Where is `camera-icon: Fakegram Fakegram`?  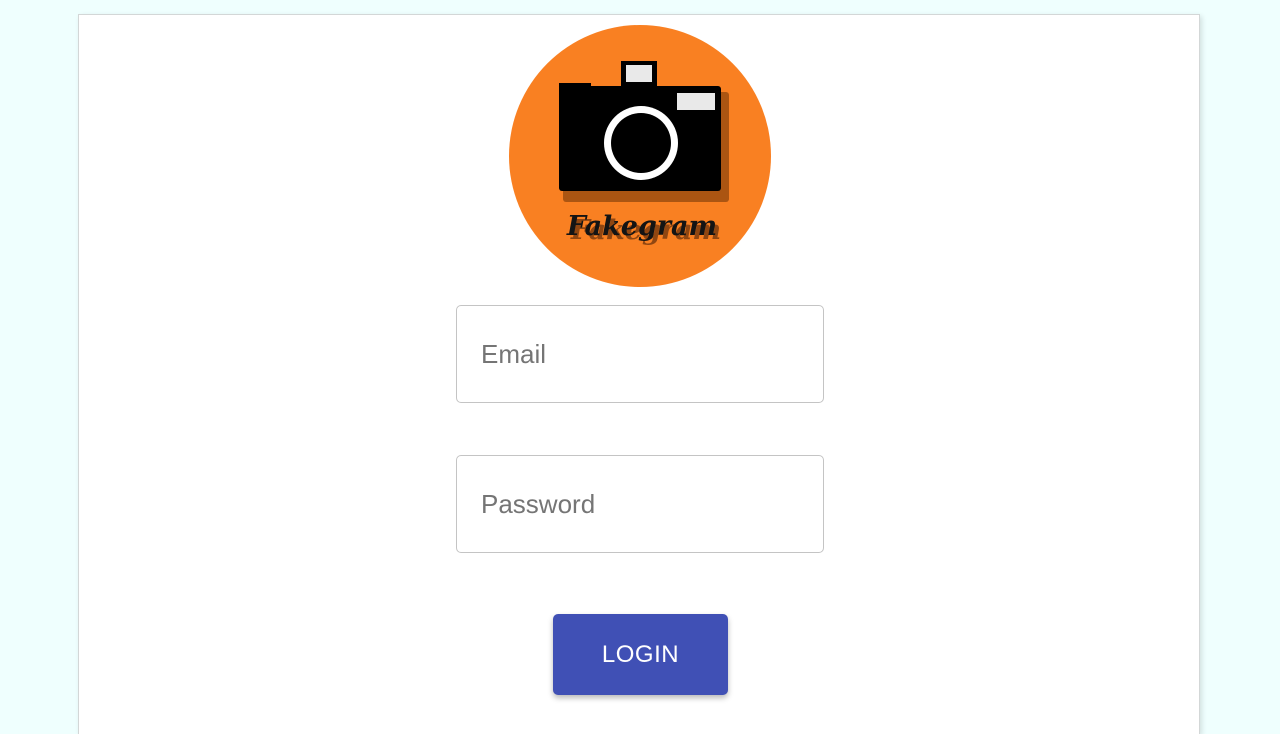 camera-icon: Fakegram Fakegram is located at coordinates (644, 153).